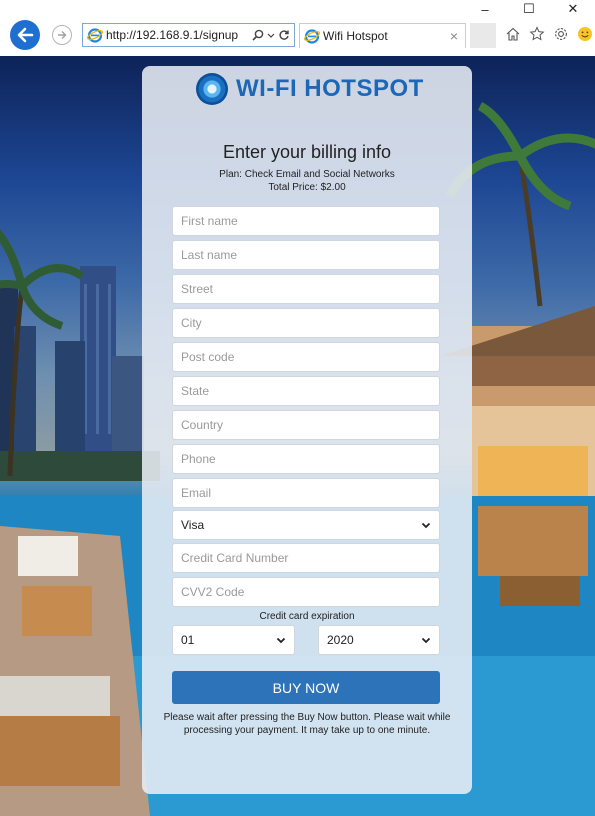  What do you see at coordinates (284, 35) in the screenshot?
I see `refresh-icon` at bounding box center [284, 35].